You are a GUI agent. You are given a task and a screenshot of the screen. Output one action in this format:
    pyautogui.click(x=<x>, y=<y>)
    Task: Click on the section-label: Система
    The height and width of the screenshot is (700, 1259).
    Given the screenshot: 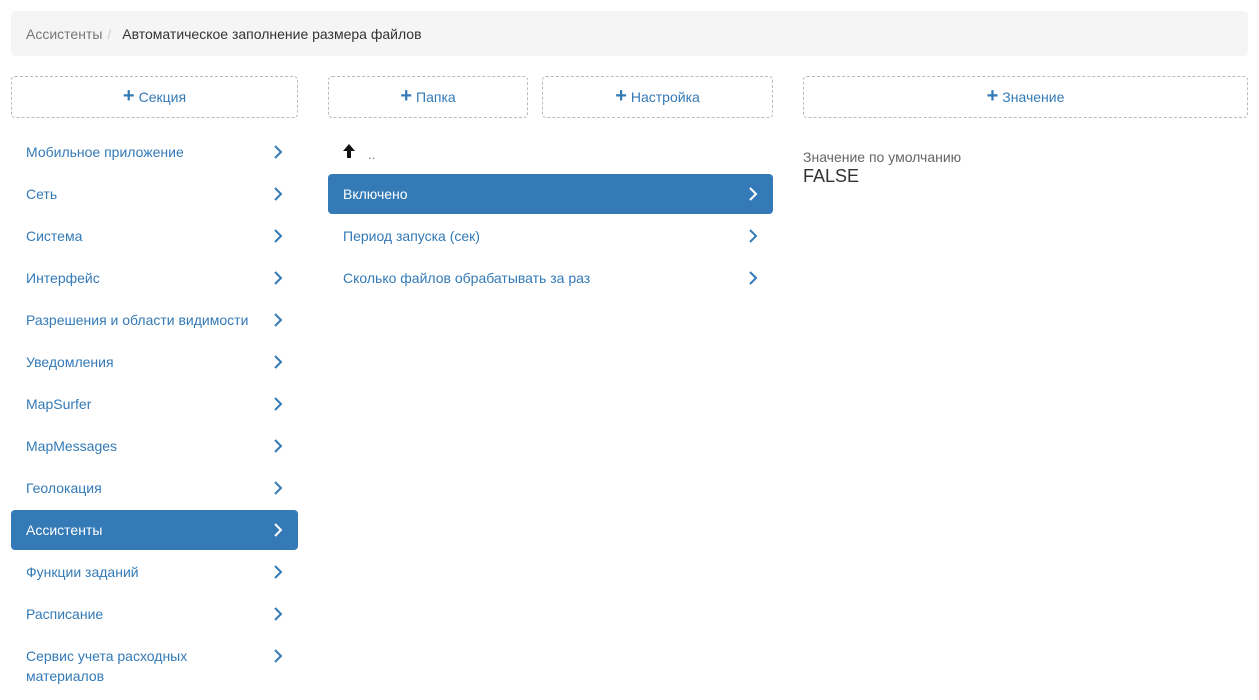 What is the action you would take?
    pyautogui.click(x=54, y=236)
    